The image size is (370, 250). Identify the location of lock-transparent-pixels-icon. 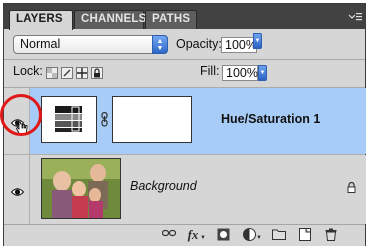
(52, 73).